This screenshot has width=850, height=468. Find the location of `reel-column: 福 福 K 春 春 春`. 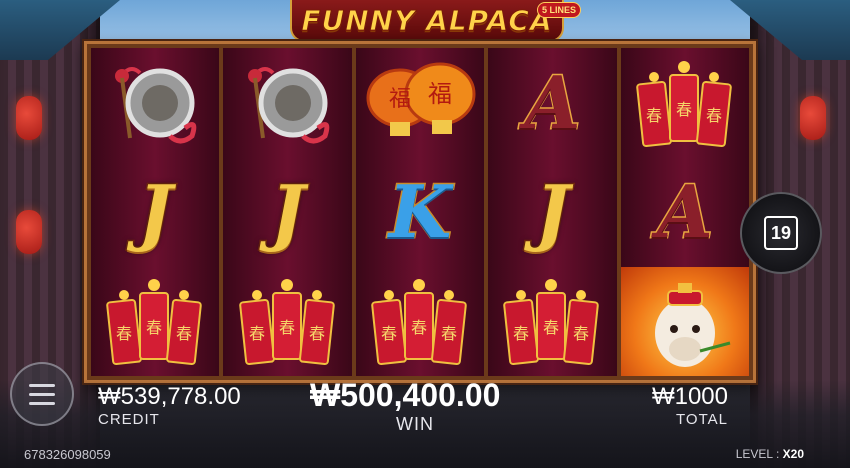

reel-column: 福 福 K 春 春 春 is located at coordinates (420, 212).